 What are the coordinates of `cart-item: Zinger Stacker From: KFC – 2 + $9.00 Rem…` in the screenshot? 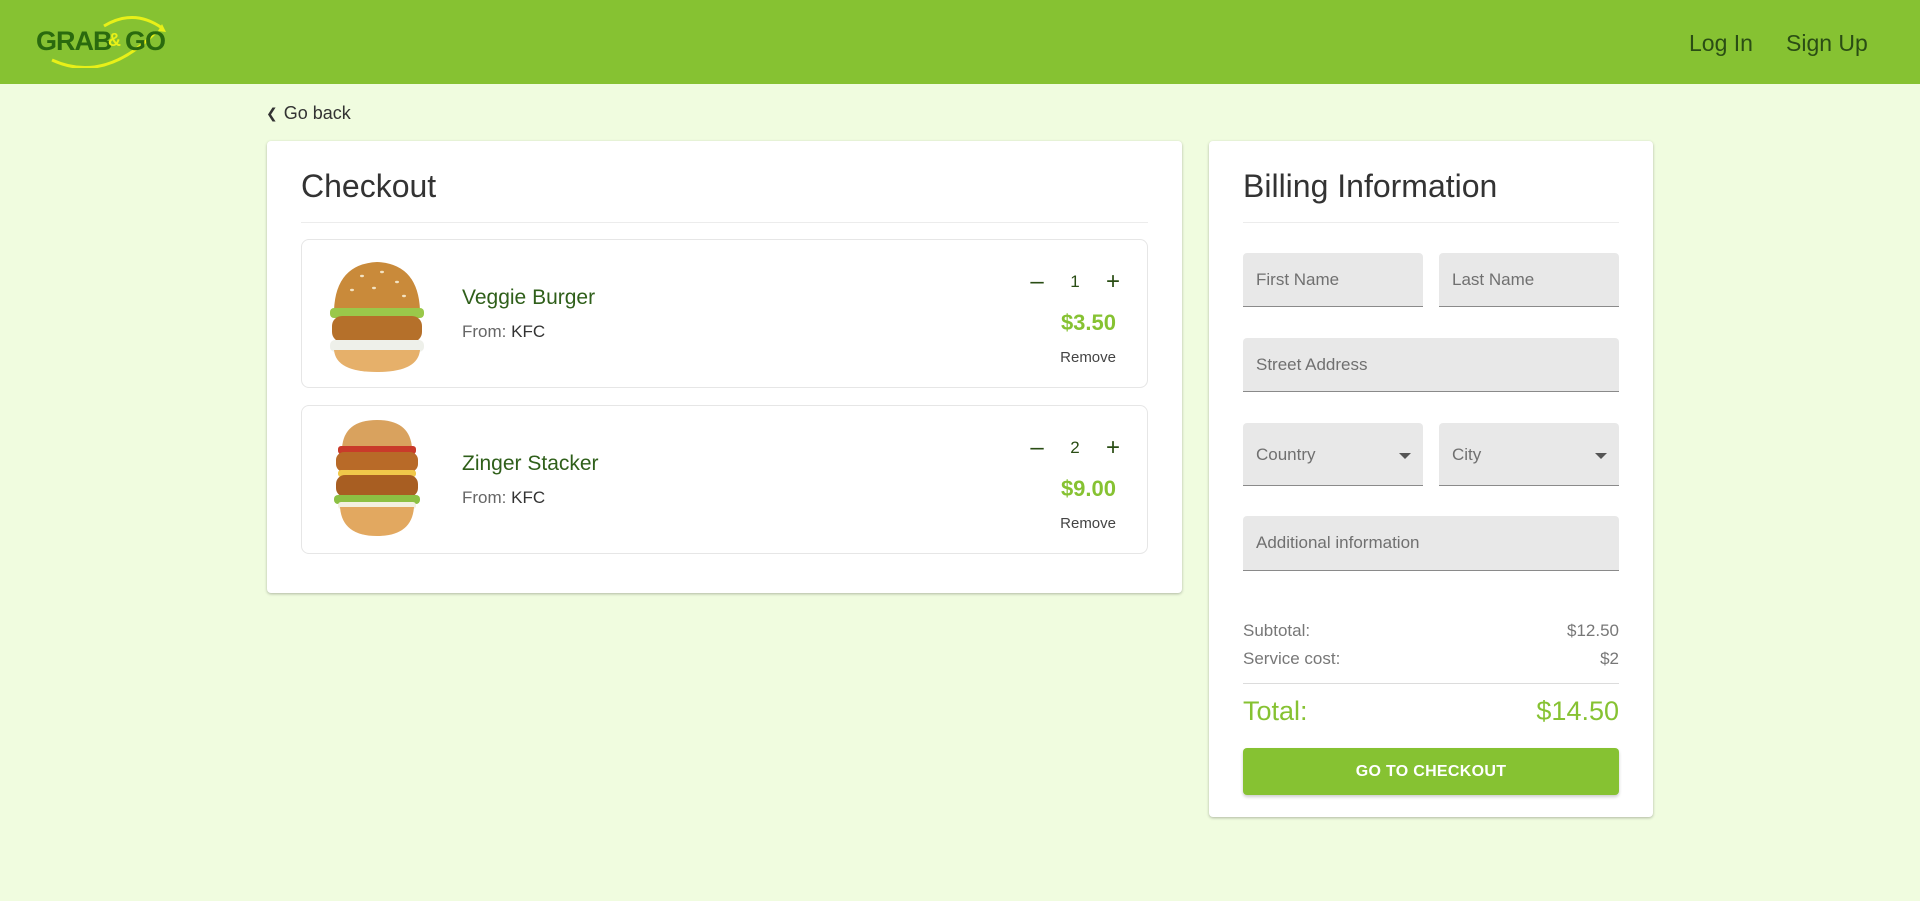 It's located at (724, 479).